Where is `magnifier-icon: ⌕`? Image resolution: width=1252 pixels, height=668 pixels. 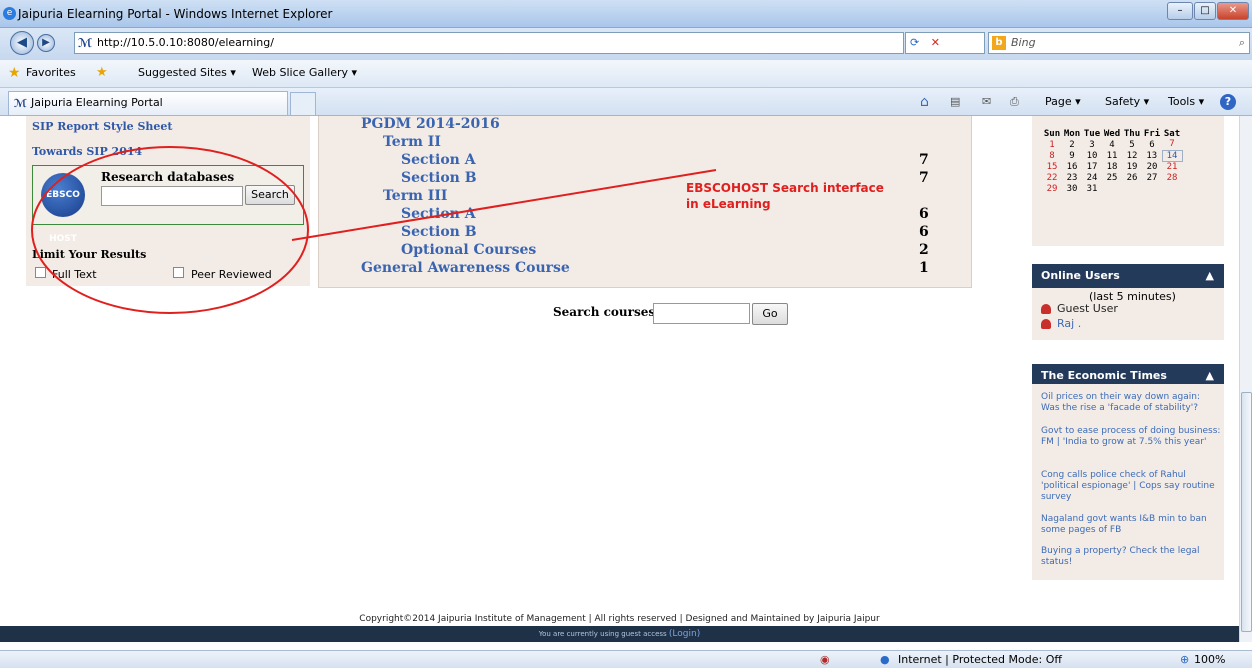
magnifier-icon: ⌕ is located at coordinates (1242, 43).